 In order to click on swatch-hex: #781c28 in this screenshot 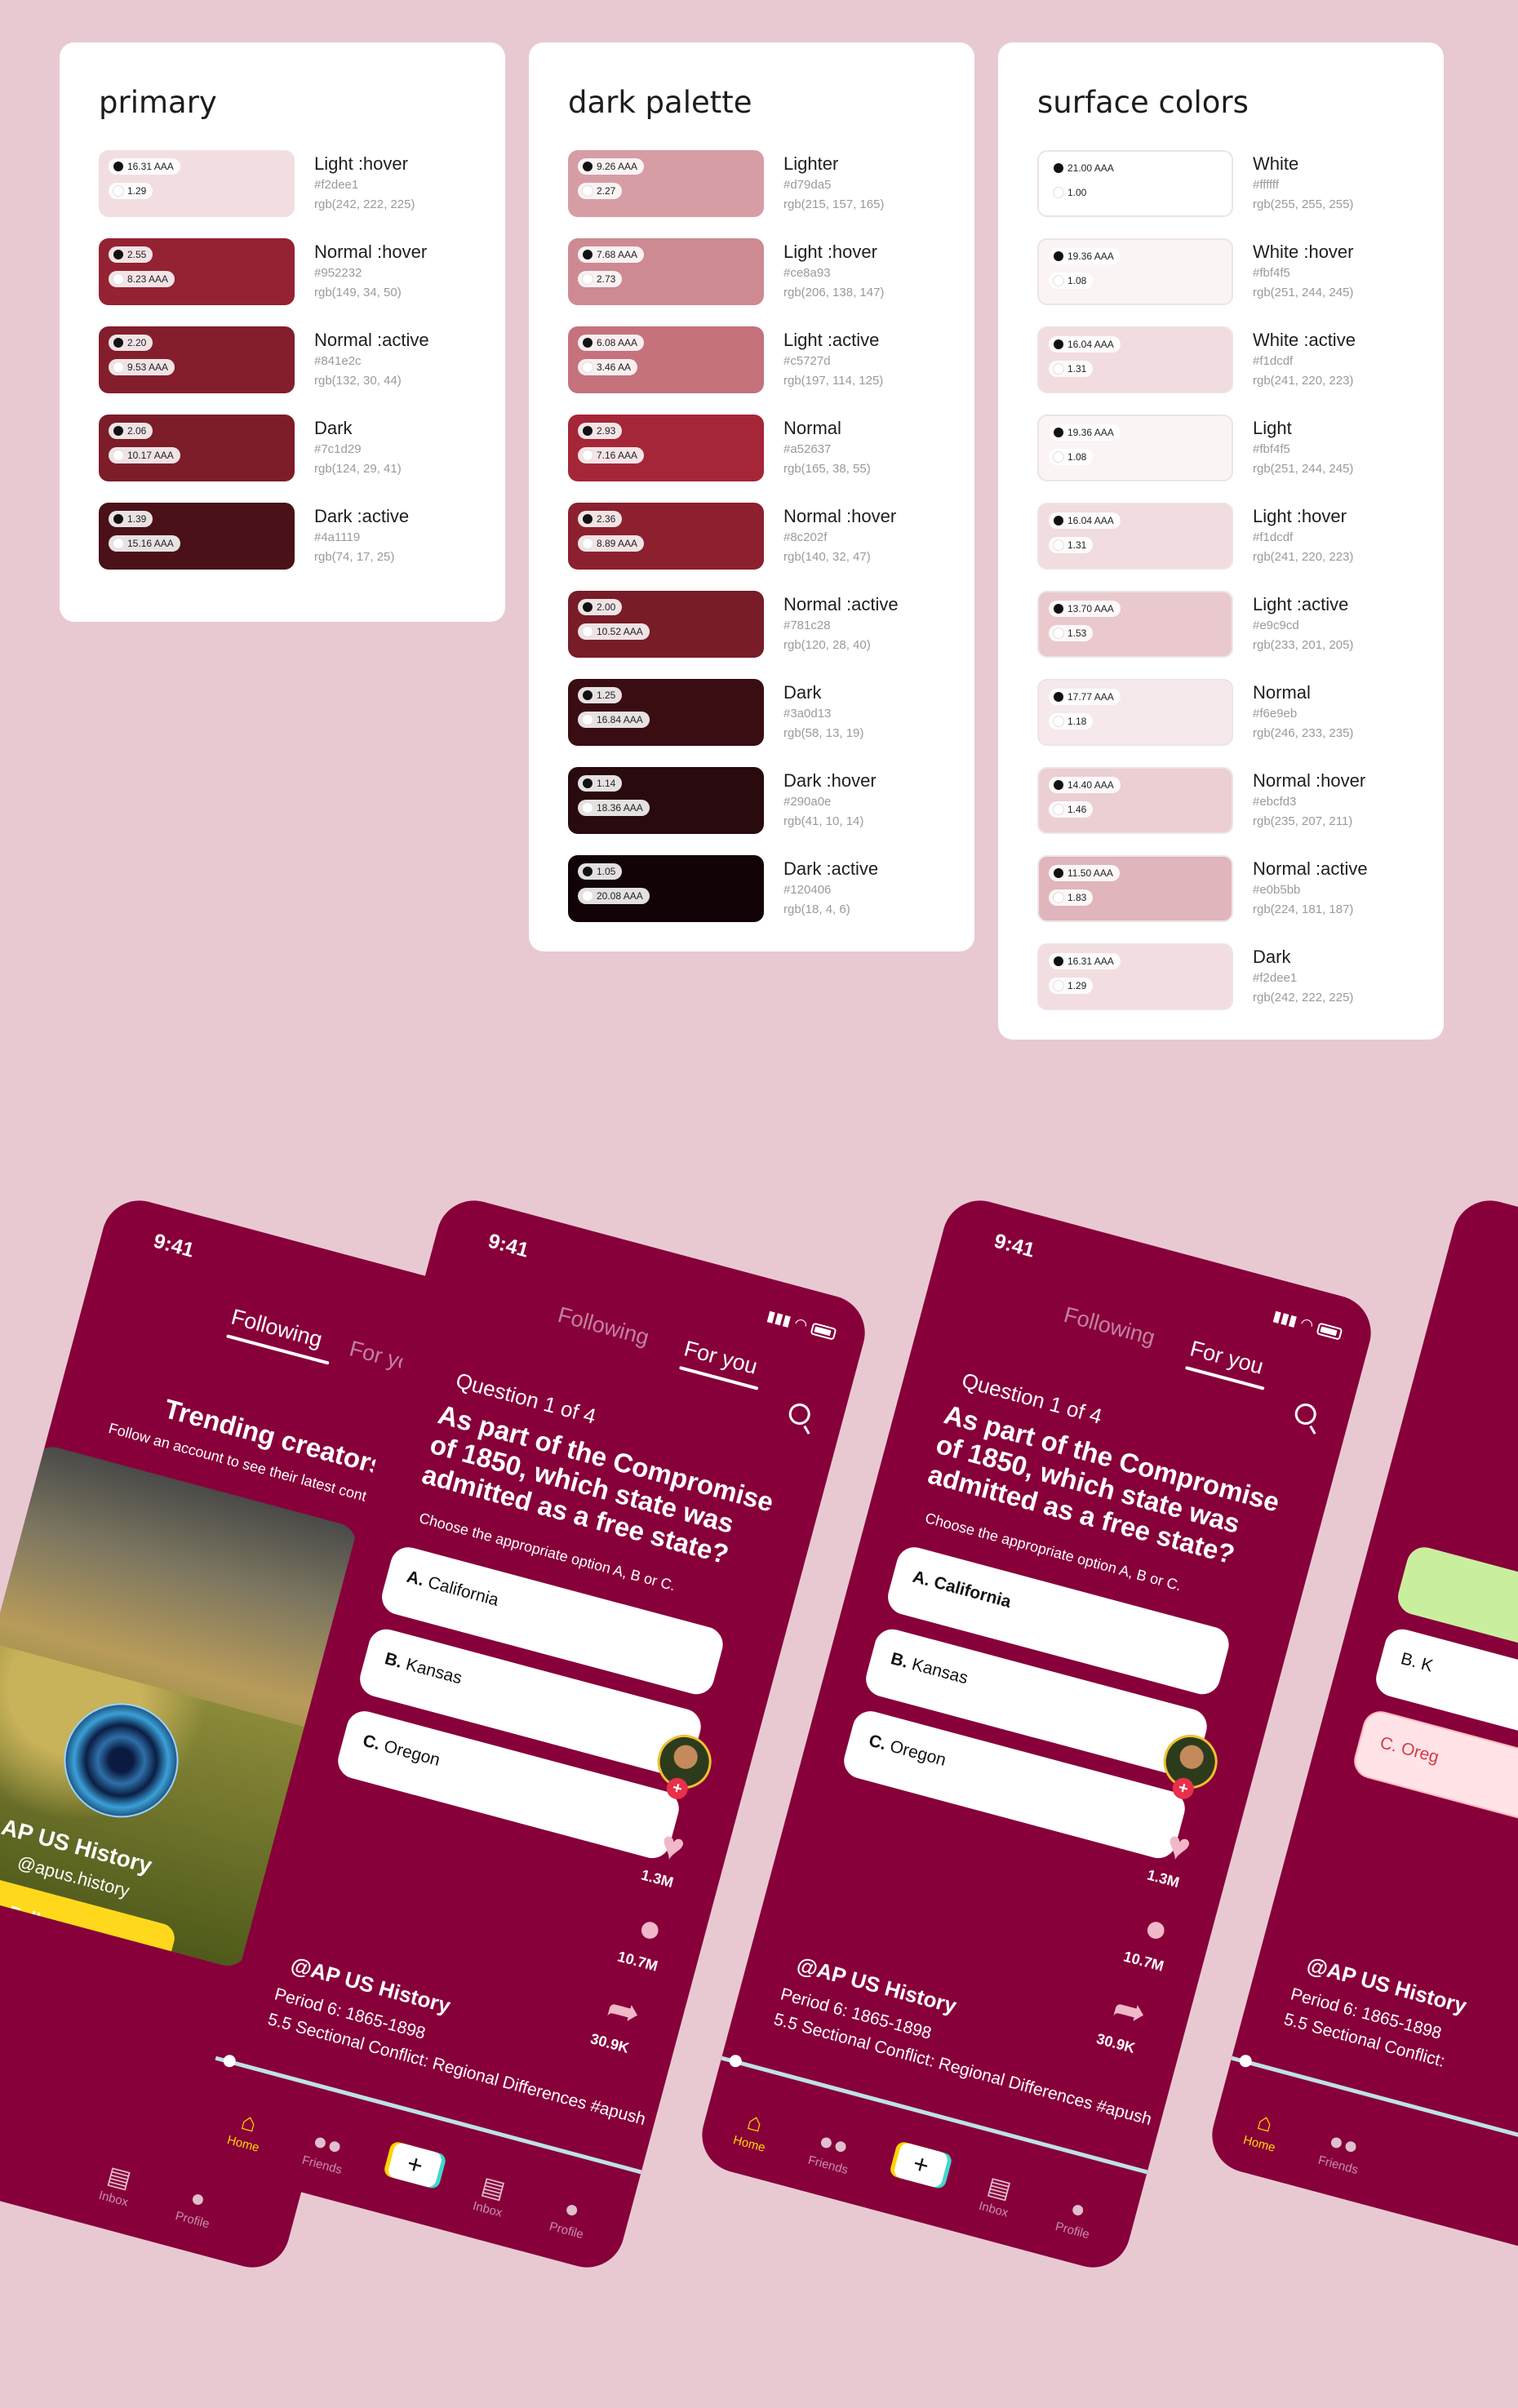, I will do `click(807, 625)`.